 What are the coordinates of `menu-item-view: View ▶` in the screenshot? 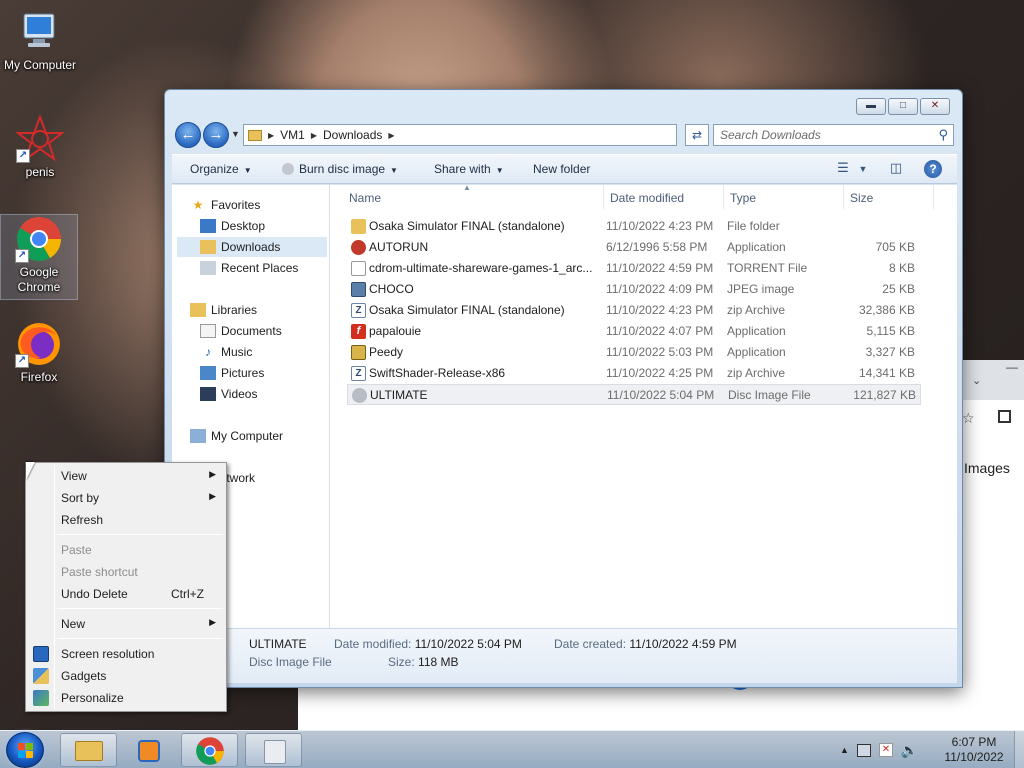 It's located at (126, 476).